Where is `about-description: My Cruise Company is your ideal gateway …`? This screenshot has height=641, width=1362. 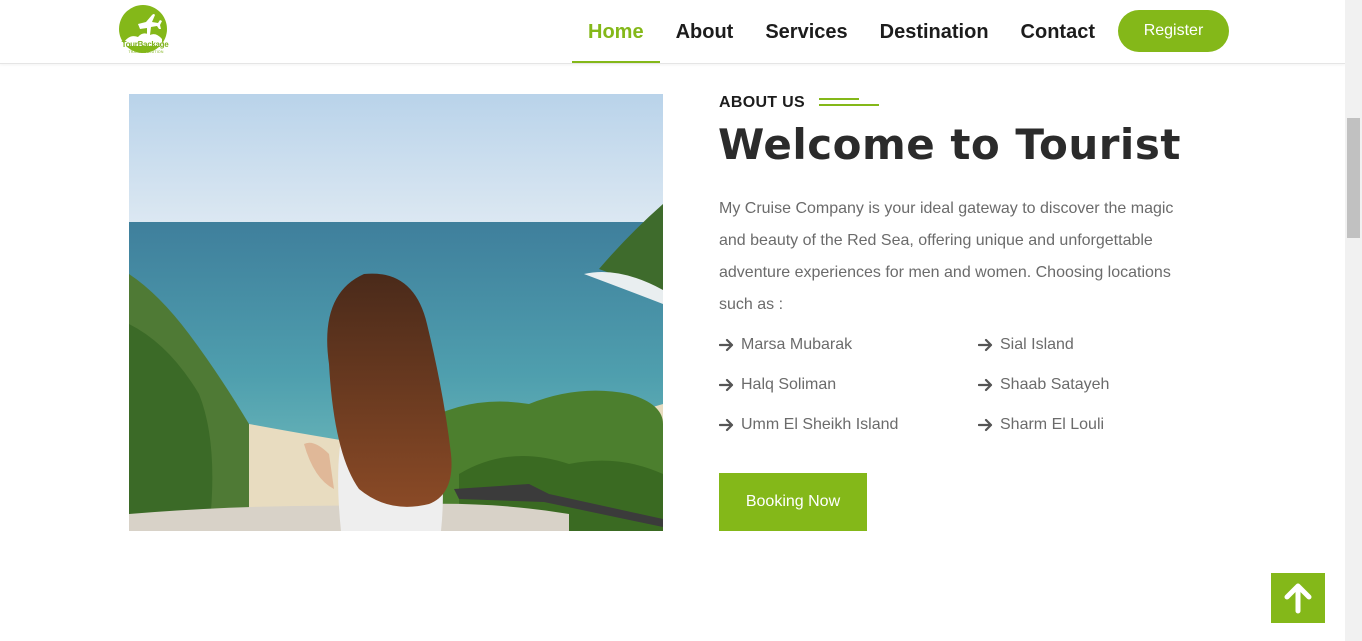
about-description: My Cruise Company is your ideal gateway … is located at coordinates (946, 256).